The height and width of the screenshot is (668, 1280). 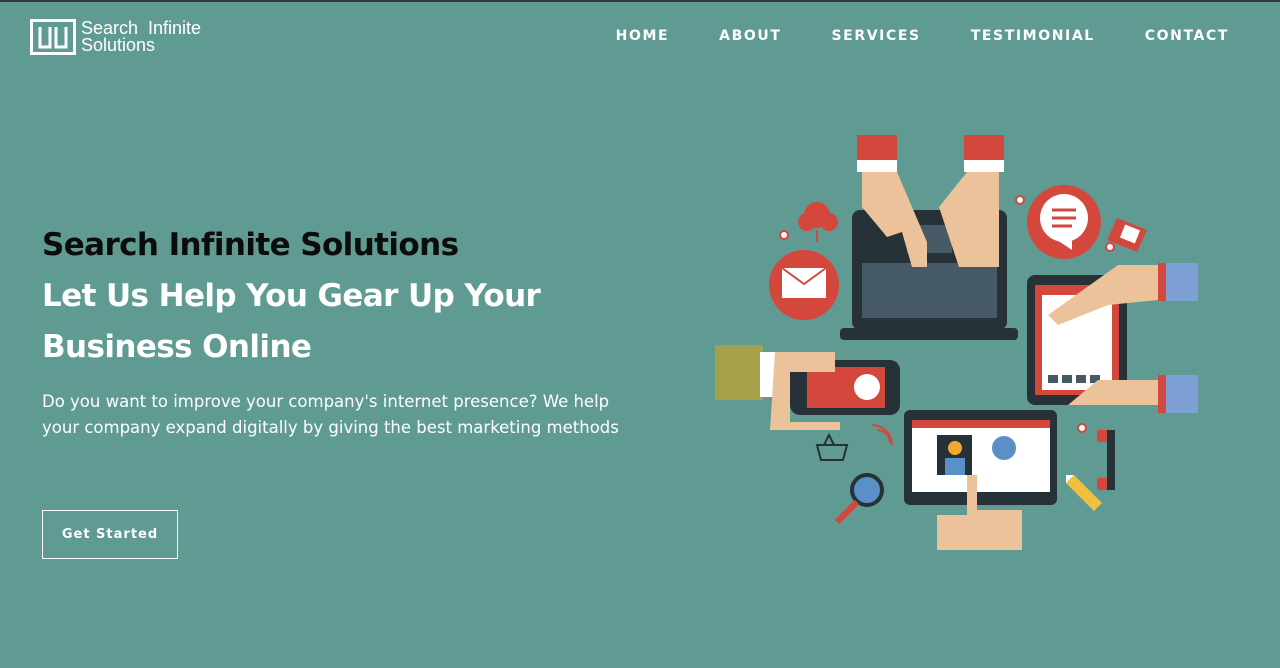 I want to click on nav-services: SERVICES, so click(x=876, y=36).